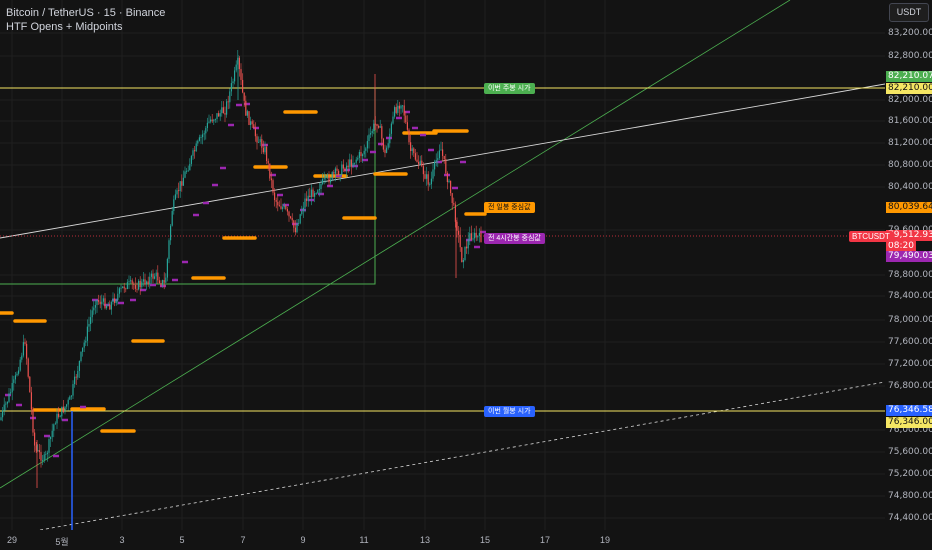  What do you see at coordinates (910, 474) in the screenshot?
I see `price-tick-label: 75,200.00` at bounding box center [910, 474].